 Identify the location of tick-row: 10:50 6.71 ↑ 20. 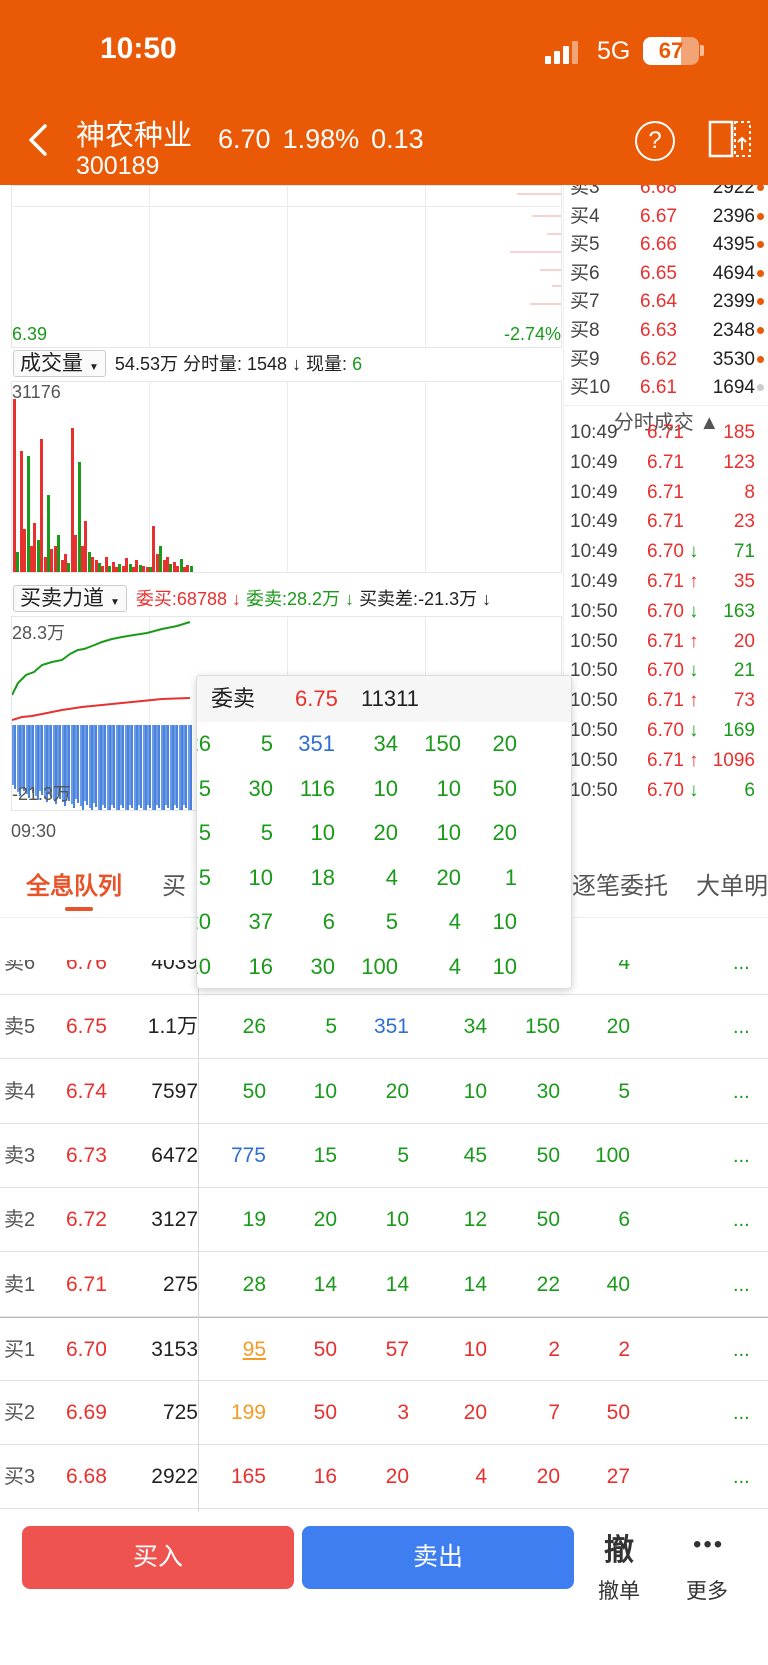
(666, 642).